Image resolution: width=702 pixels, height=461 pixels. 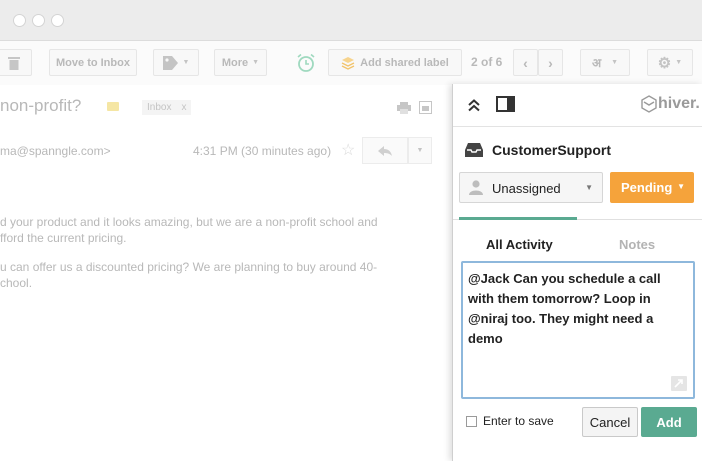 I want to click on reply-button, so click(x=385, y=150).